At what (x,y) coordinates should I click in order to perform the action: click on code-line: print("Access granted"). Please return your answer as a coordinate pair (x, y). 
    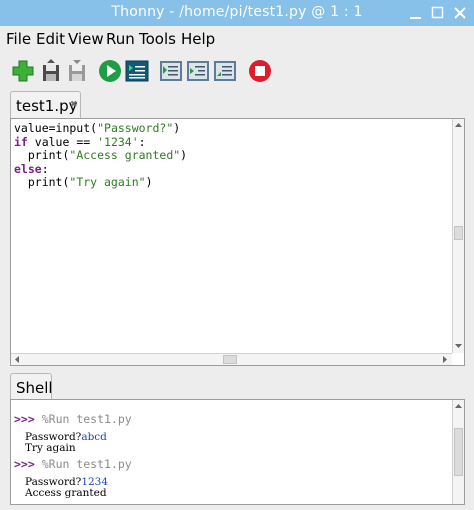
    Looking at the image, I should click on (101, 155).